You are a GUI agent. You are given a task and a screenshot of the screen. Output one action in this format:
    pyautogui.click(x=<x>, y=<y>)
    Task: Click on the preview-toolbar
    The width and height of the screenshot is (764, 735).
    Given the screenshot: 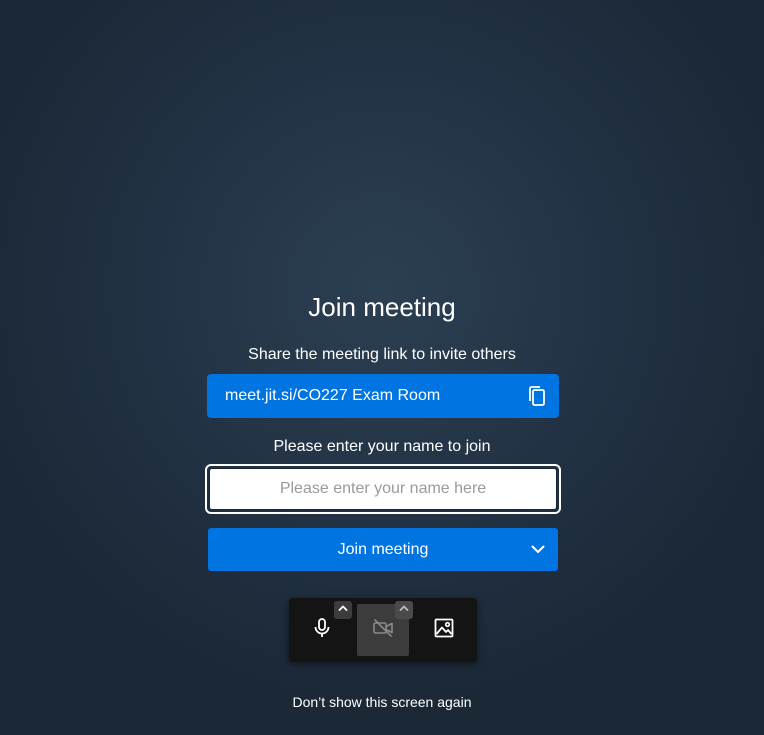 What is the action you would take?
    pyautogui.click(x=383, y=630)
    